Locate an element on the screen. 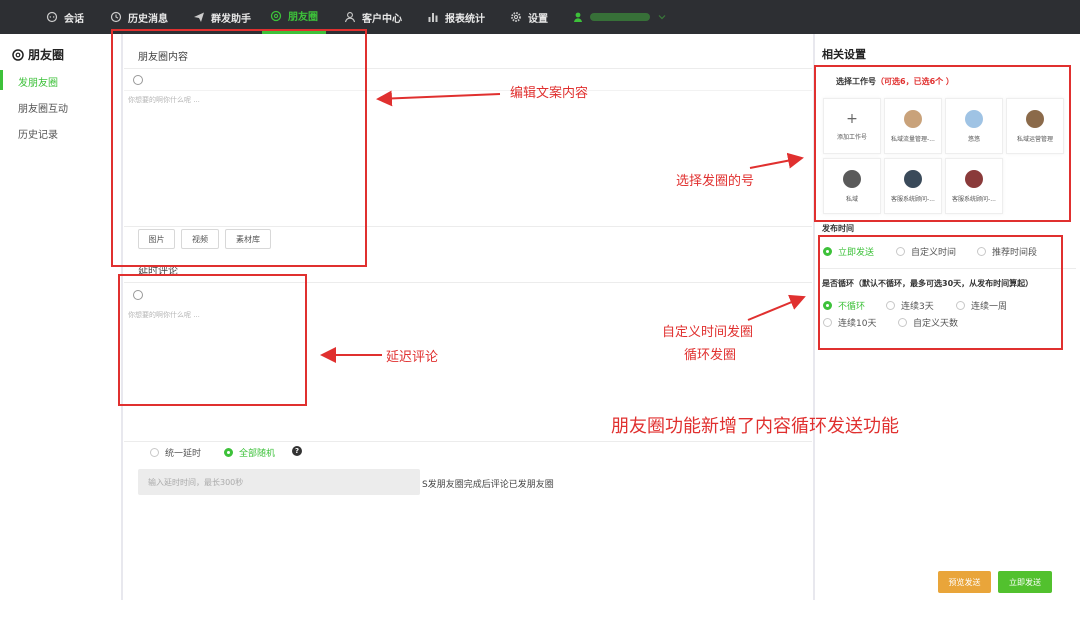  nav-item-settings: 设置 is located at coordinates (529, 17).